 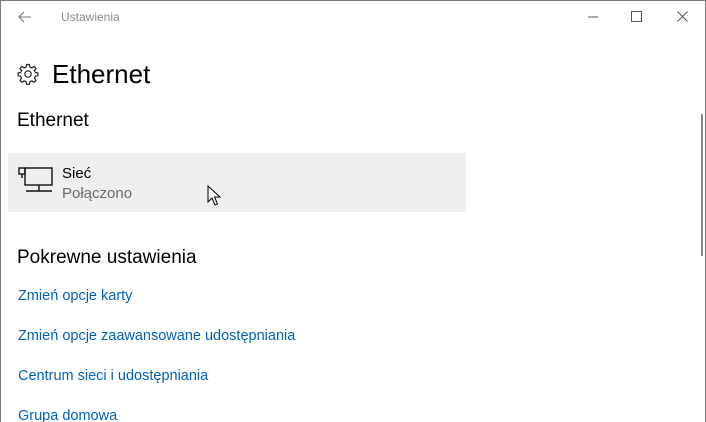 I want to click on minimize-icon, so click(x=593, y=16).